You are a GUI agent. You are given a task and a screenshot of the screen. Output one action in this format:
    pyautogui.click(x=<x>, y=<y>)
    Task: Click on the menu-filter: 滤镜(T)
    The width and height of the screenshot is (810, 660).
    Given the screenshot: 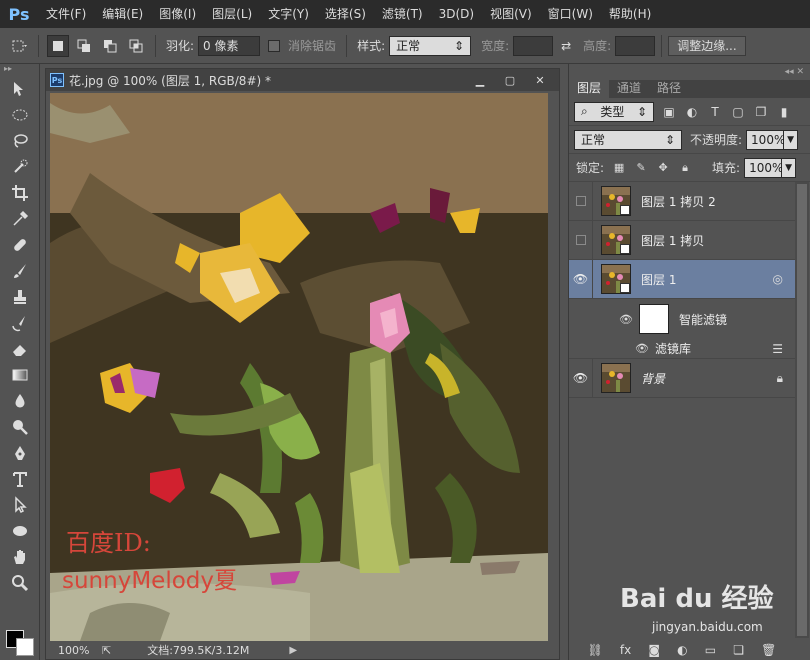 What is the action you would take?
    pyautogui.click(x=402, y=14)
    